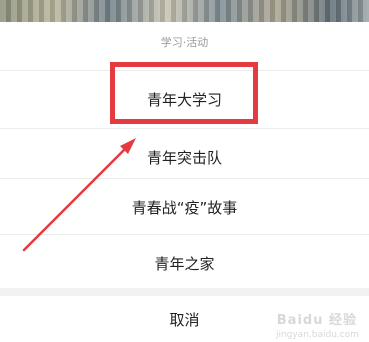  Describe the element at coordinates (184, 11) in the screenshot. I see `background-photo` at that location.